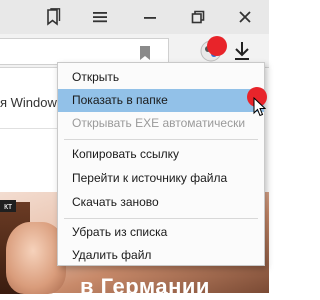 Image resolution: width=320 pixels, height=300 pixels. I want to click on close-icon, so click(245, 17).